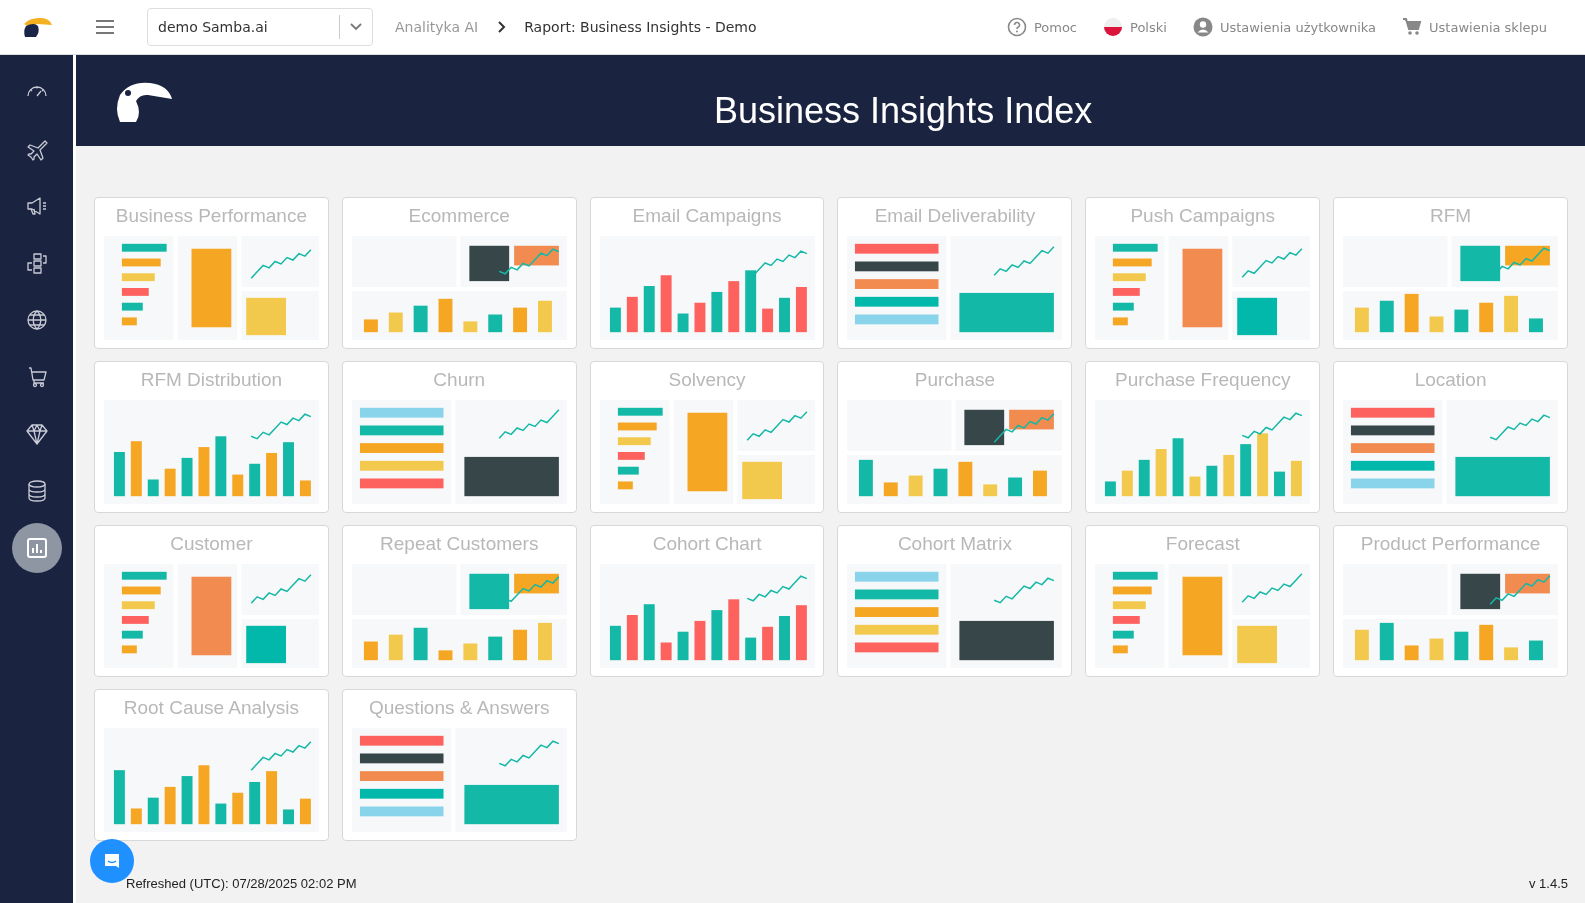  I want to click on report-card: Cohort Matrix, so click(955, 601).